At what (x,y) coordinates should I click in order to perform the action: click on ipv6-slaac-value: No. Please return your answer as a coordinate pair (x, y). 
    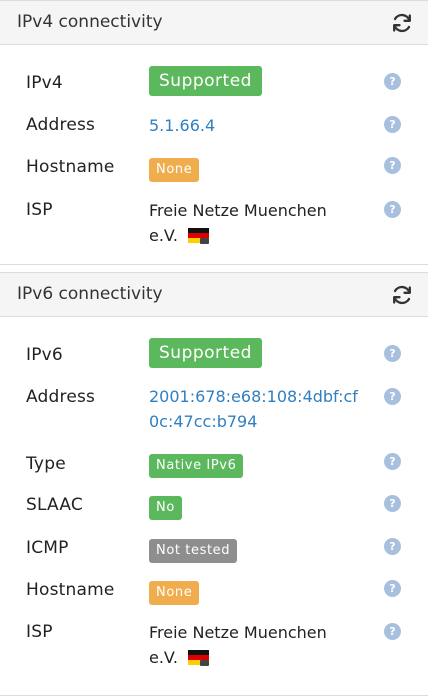
    Looking at the image, I should click on (256, 506).